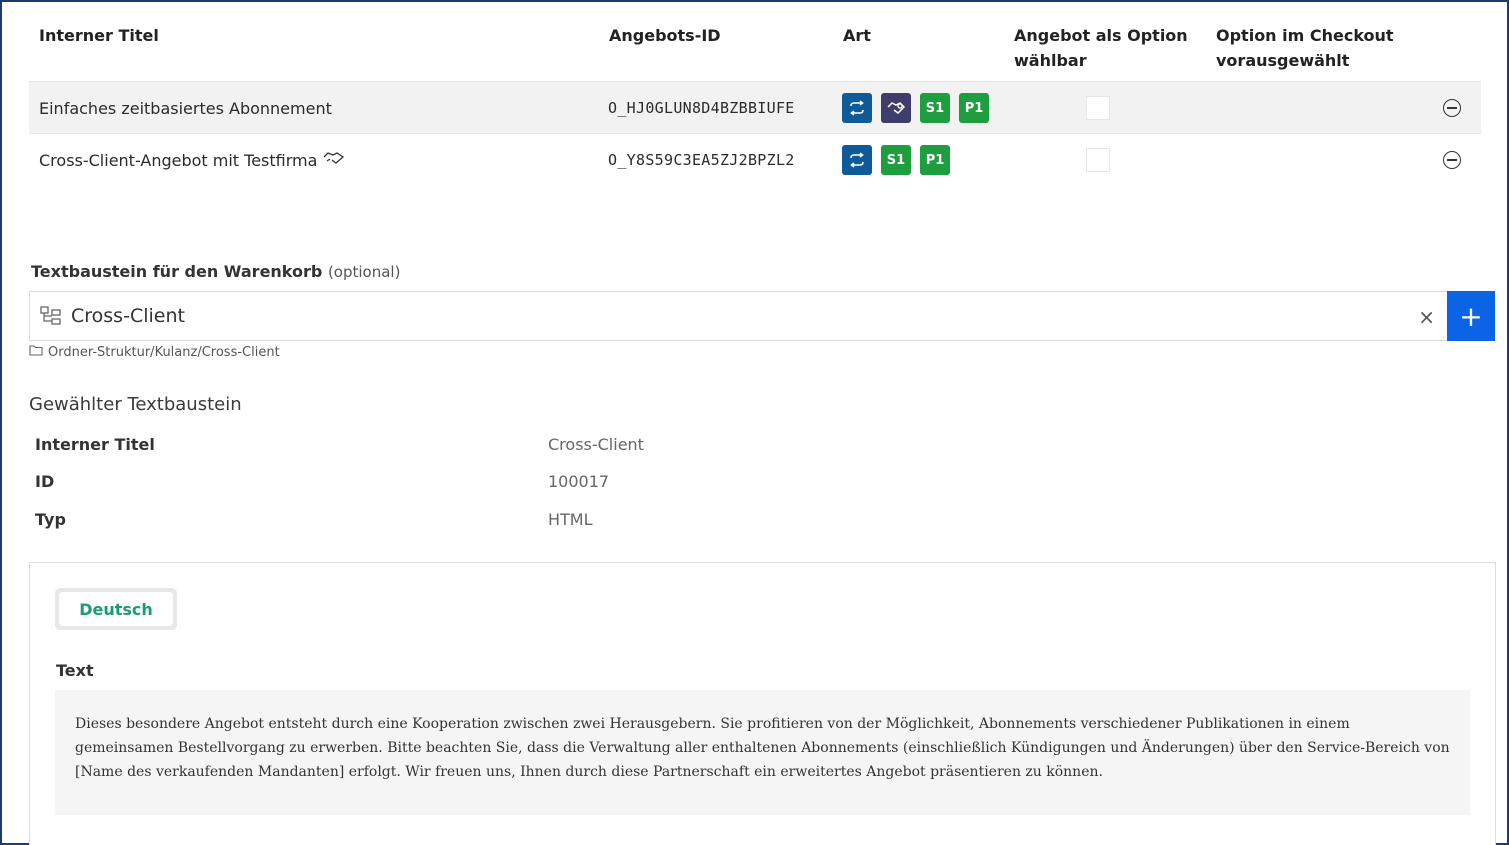  What do you see at coordinates (857, 35) in the screenshot?
I see `header-kind: Art` at bounding box center [857, 35].